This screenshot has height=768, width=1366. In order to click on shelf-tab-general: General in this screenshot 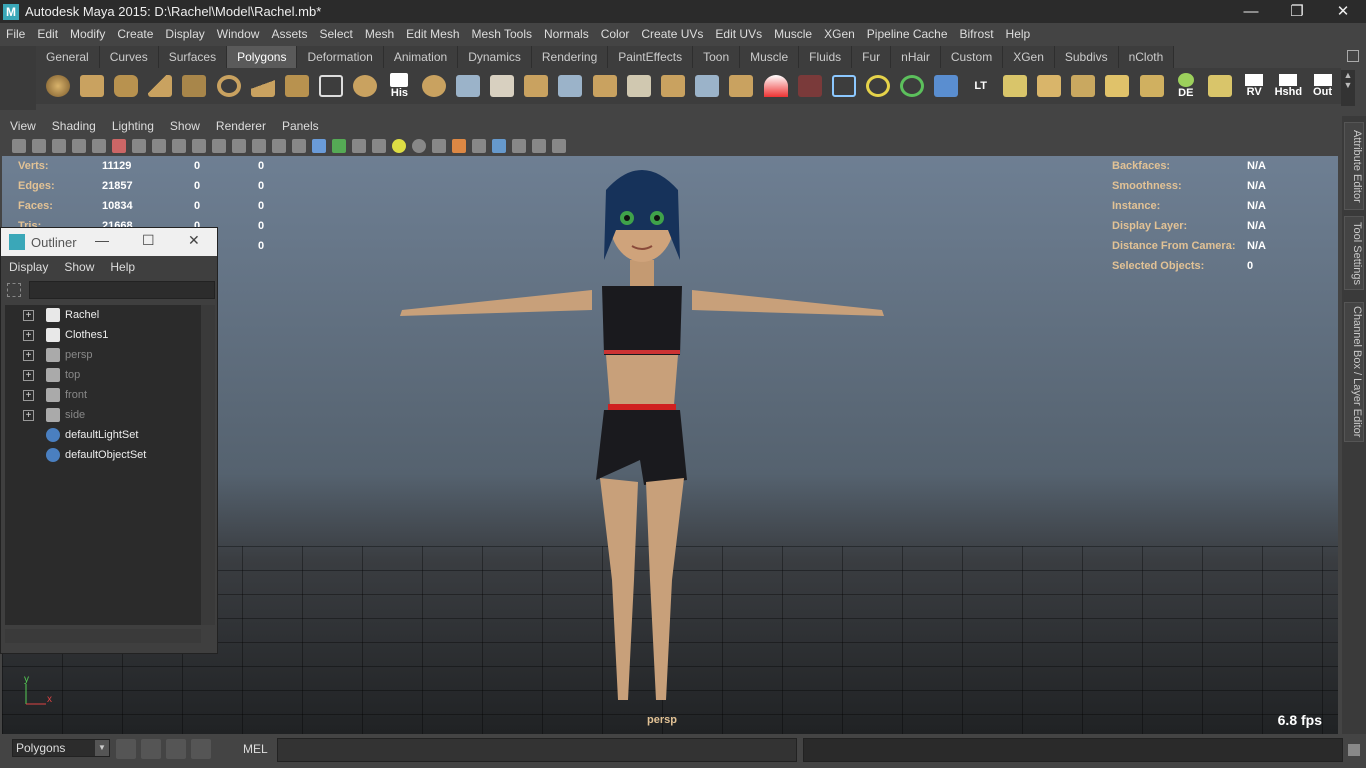, I will do `click(68, 57)`.